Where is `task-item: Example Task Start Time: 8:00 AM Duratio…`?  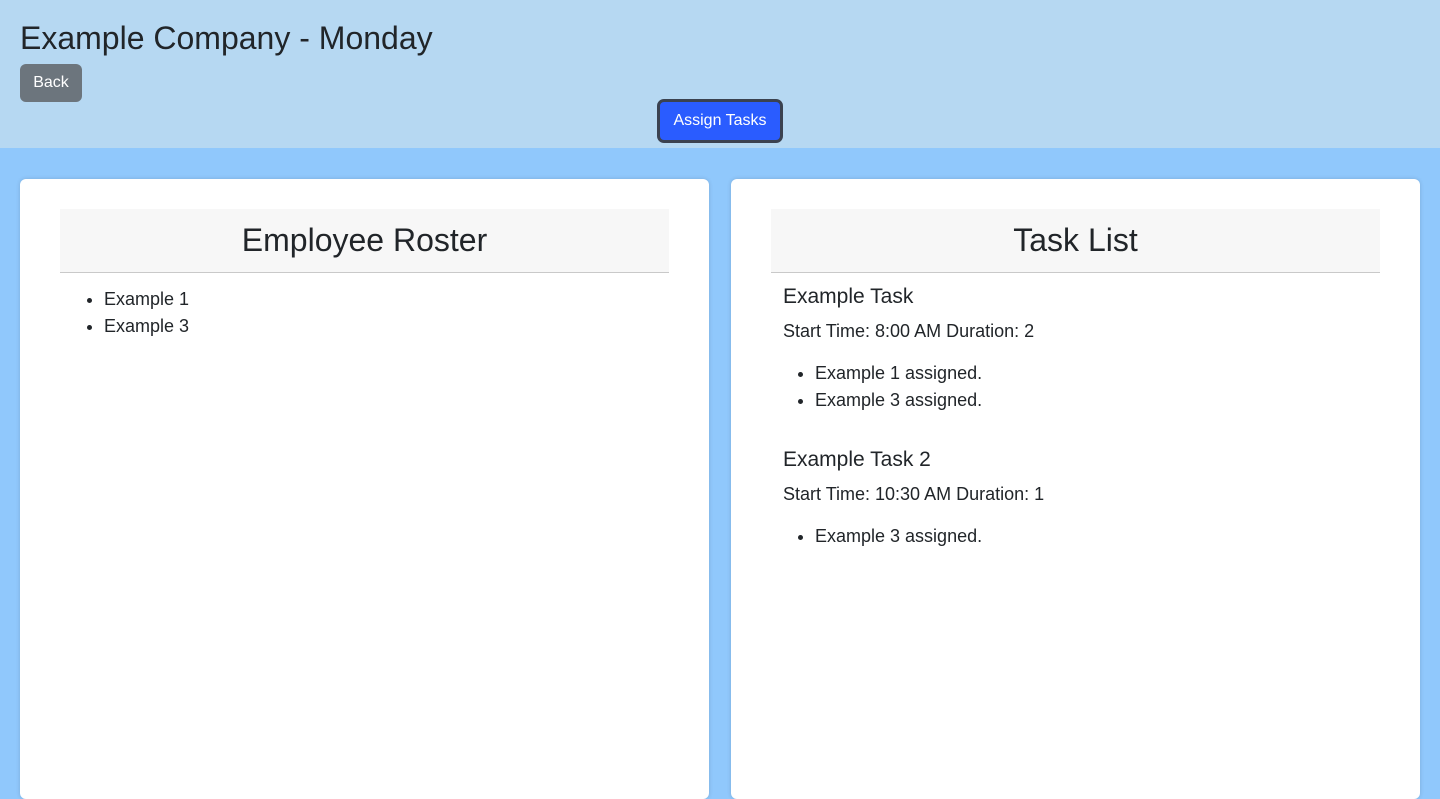 task-item: Example Task Start Time: 8:00 AM Duratio… is located at coordinates (1073, 348).